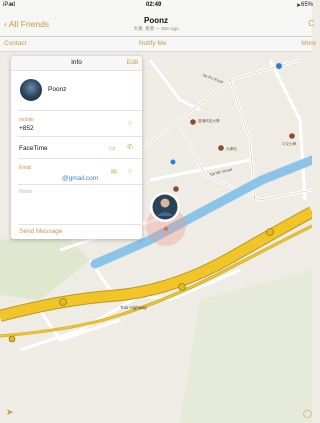  I want to click on refresh-button: C, so click(311, 23).